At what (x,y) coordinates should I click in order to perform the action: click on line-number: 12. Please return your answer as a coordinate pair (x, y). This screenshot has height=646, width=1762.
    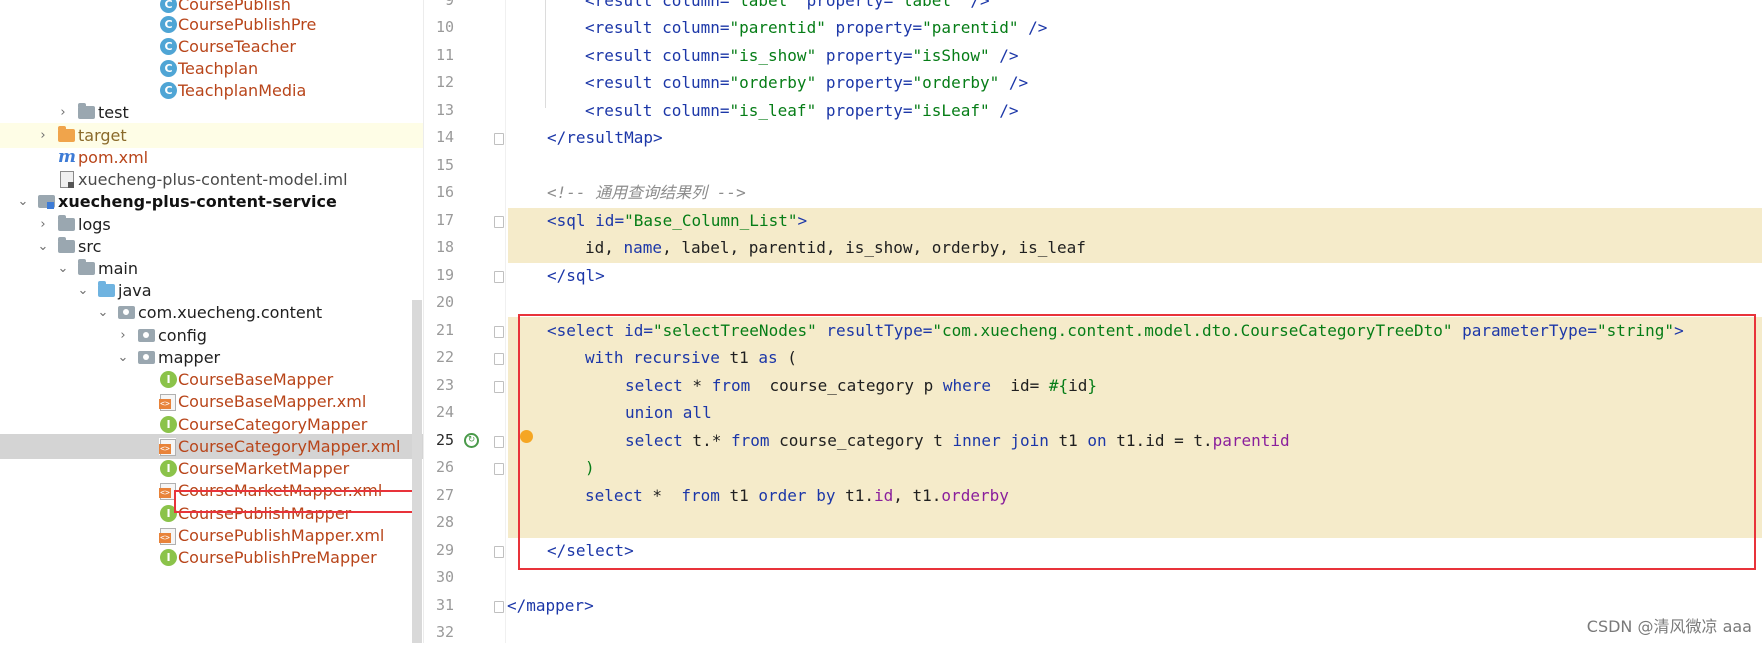
    Looking at the image, I should click on (444, 82).